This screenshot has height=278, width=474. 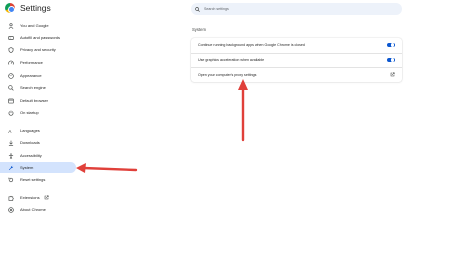 I want to click on sidebar-item-performance: Performance, so click(x=38, y=62).